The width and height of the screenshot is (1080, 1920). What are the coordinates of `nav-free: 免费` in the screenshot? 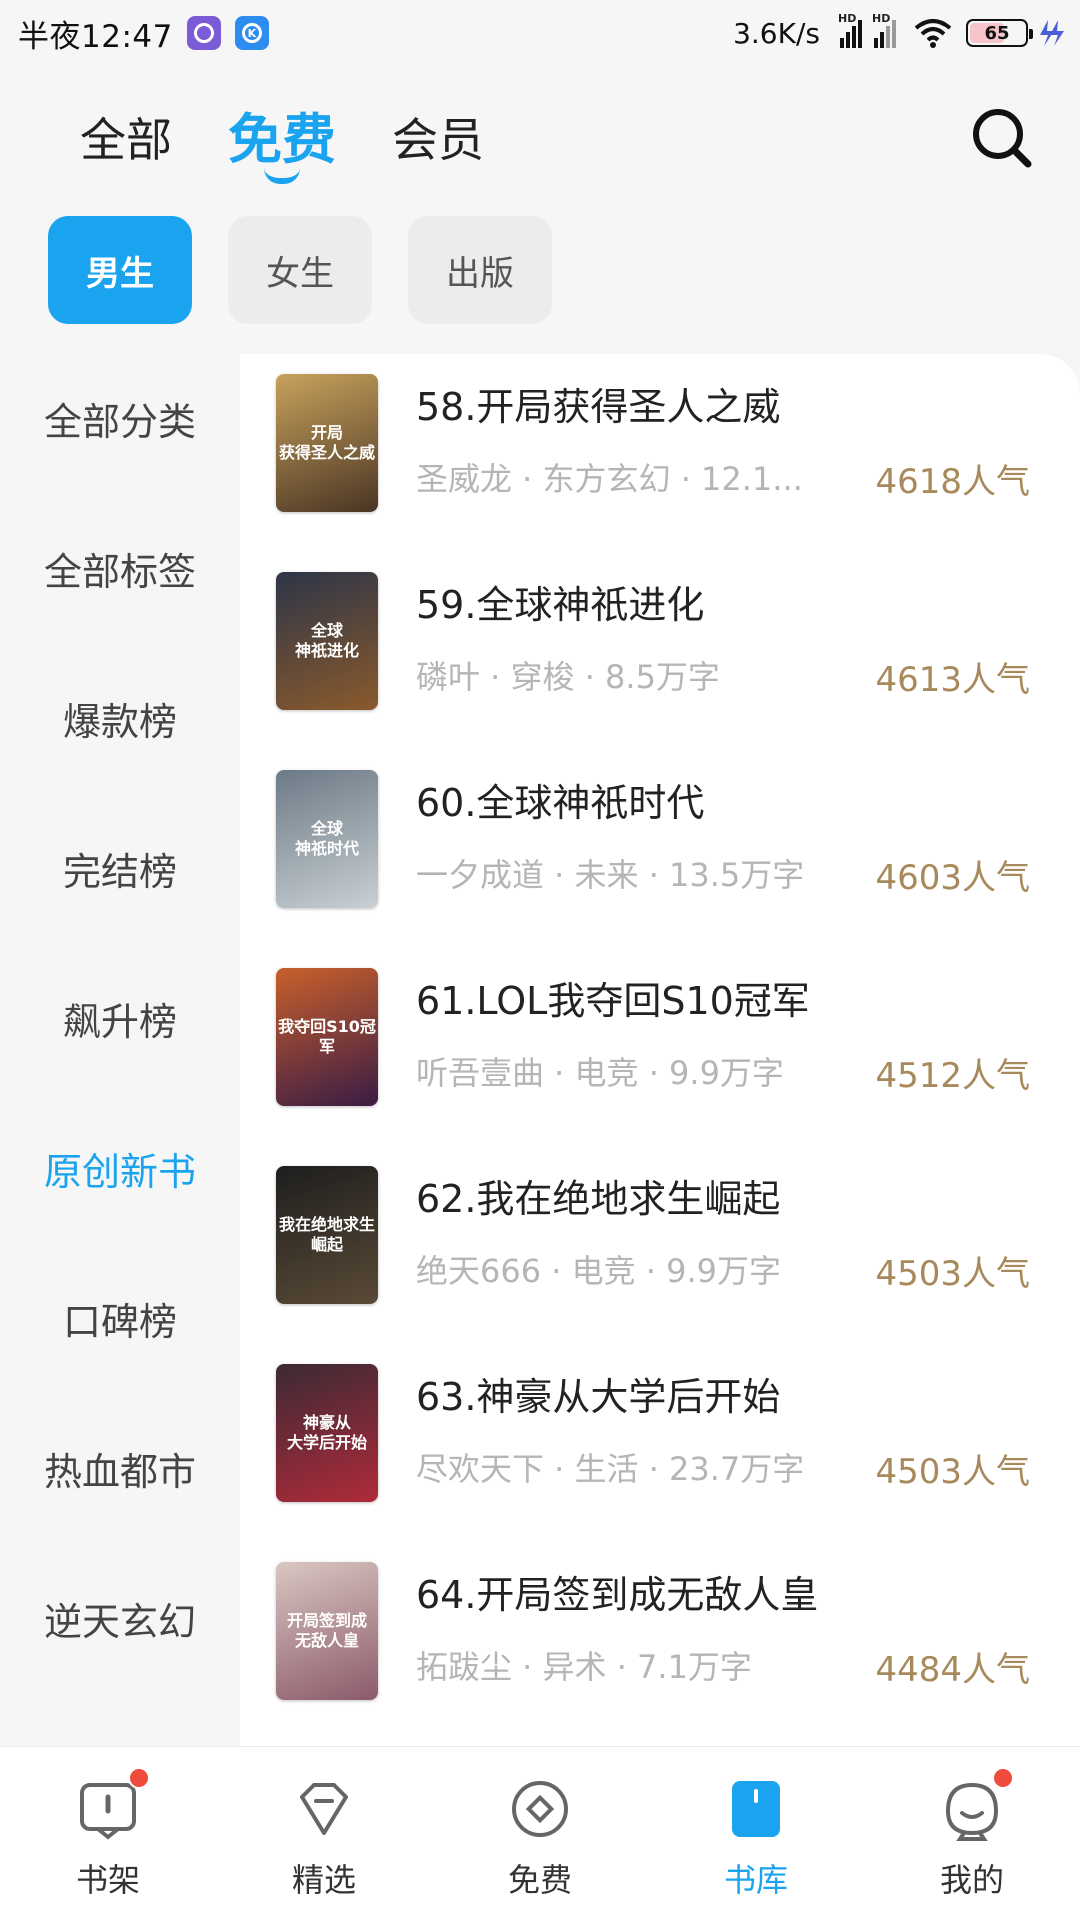 It's located at (540, 1833).